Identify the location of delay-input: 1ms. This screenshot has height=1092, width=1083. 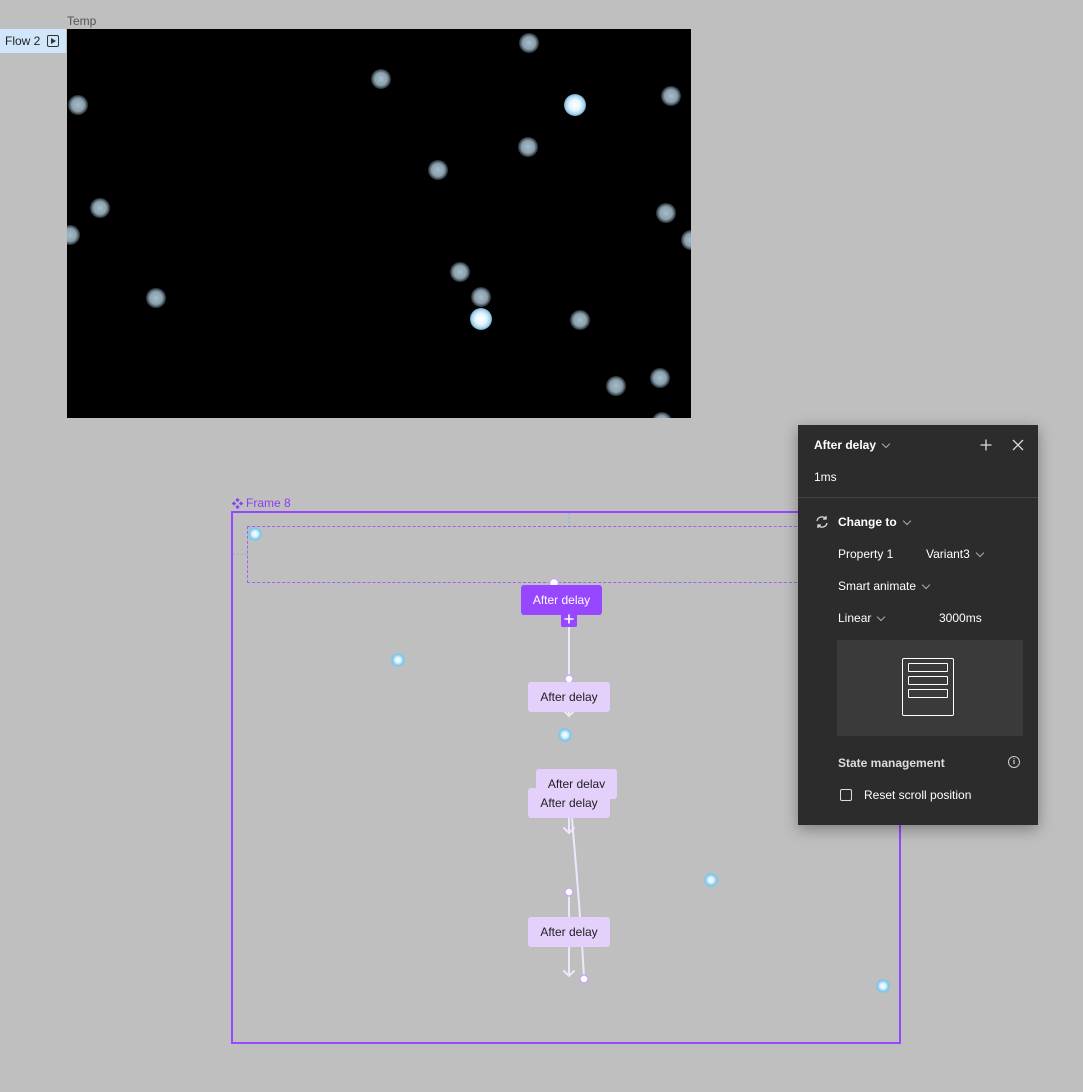
(825, 477).